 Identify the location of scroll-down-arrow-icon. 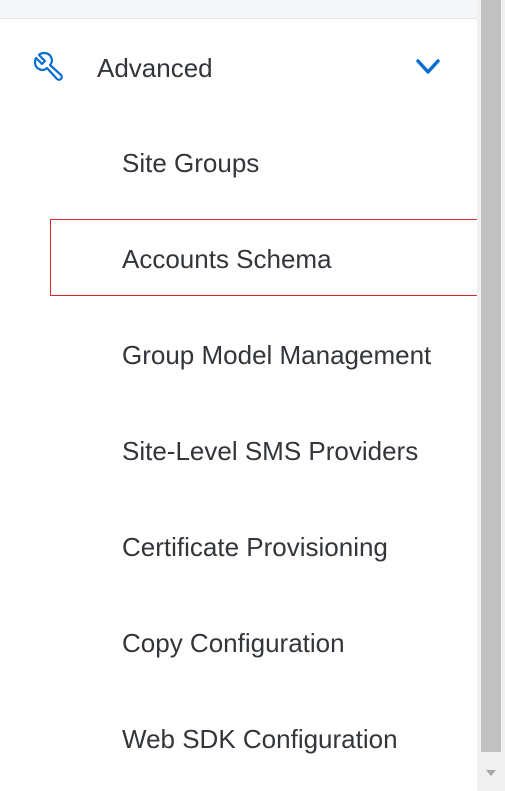
(491, 773).